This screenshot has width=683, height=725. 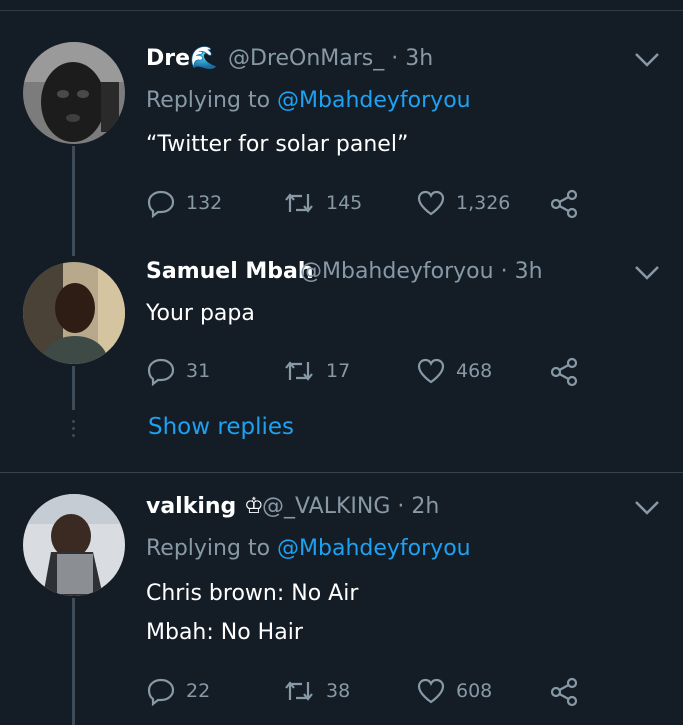 What do you see at coordinates (277, 144) in the screenshot?
I see `tweet-text: “Twitter for solar panel”` at bounding box center [277, 144].